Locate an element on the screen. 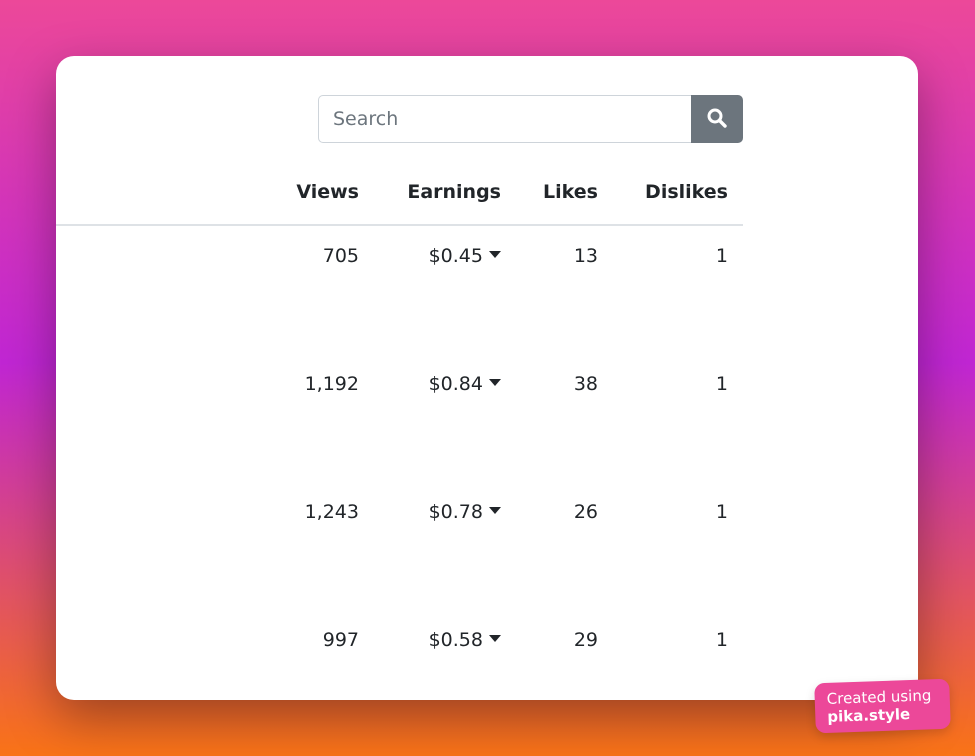 The image size is (975, 756). views-cell: 1,243 is located at coordinates (331, 512).